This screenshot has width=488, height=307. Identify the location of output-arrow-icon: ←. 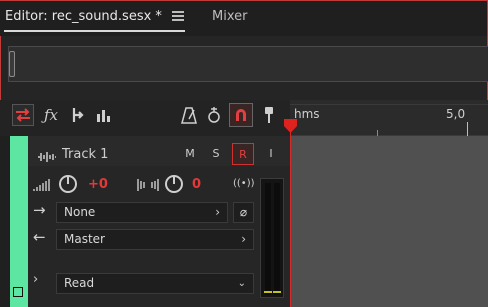
(39, 237).